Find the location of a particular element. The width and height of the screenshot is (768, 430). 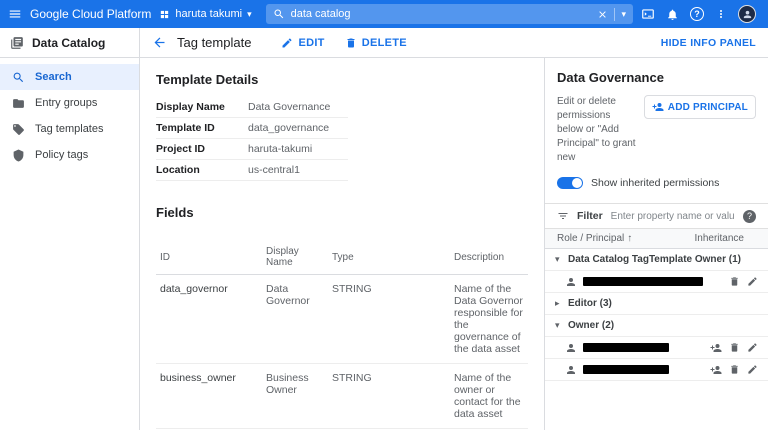

toggle-label: Show inherited permissions is located at coordinates (655, 183).